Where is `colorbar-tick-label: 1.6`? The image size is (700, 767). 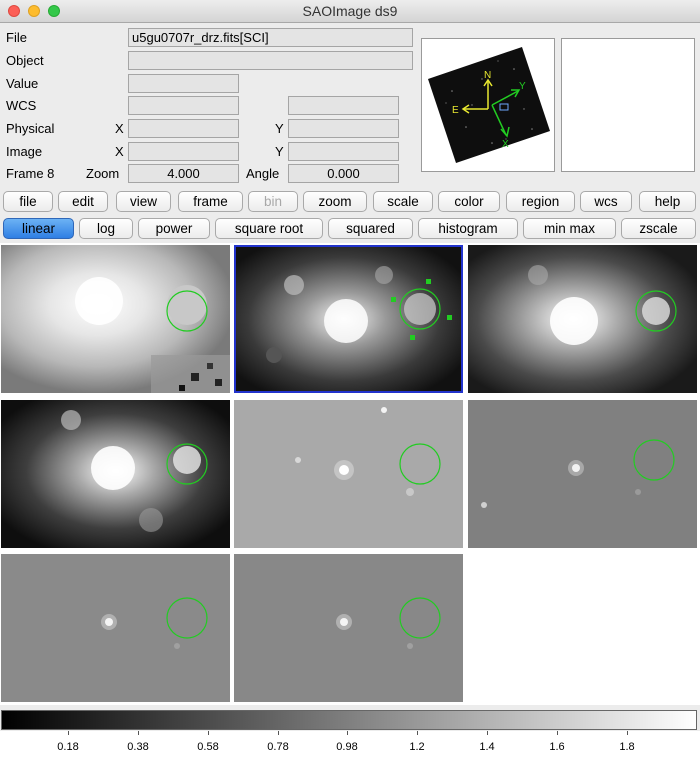 colorbar-tick-label: 1.6 is located at coordinates (557, 747).